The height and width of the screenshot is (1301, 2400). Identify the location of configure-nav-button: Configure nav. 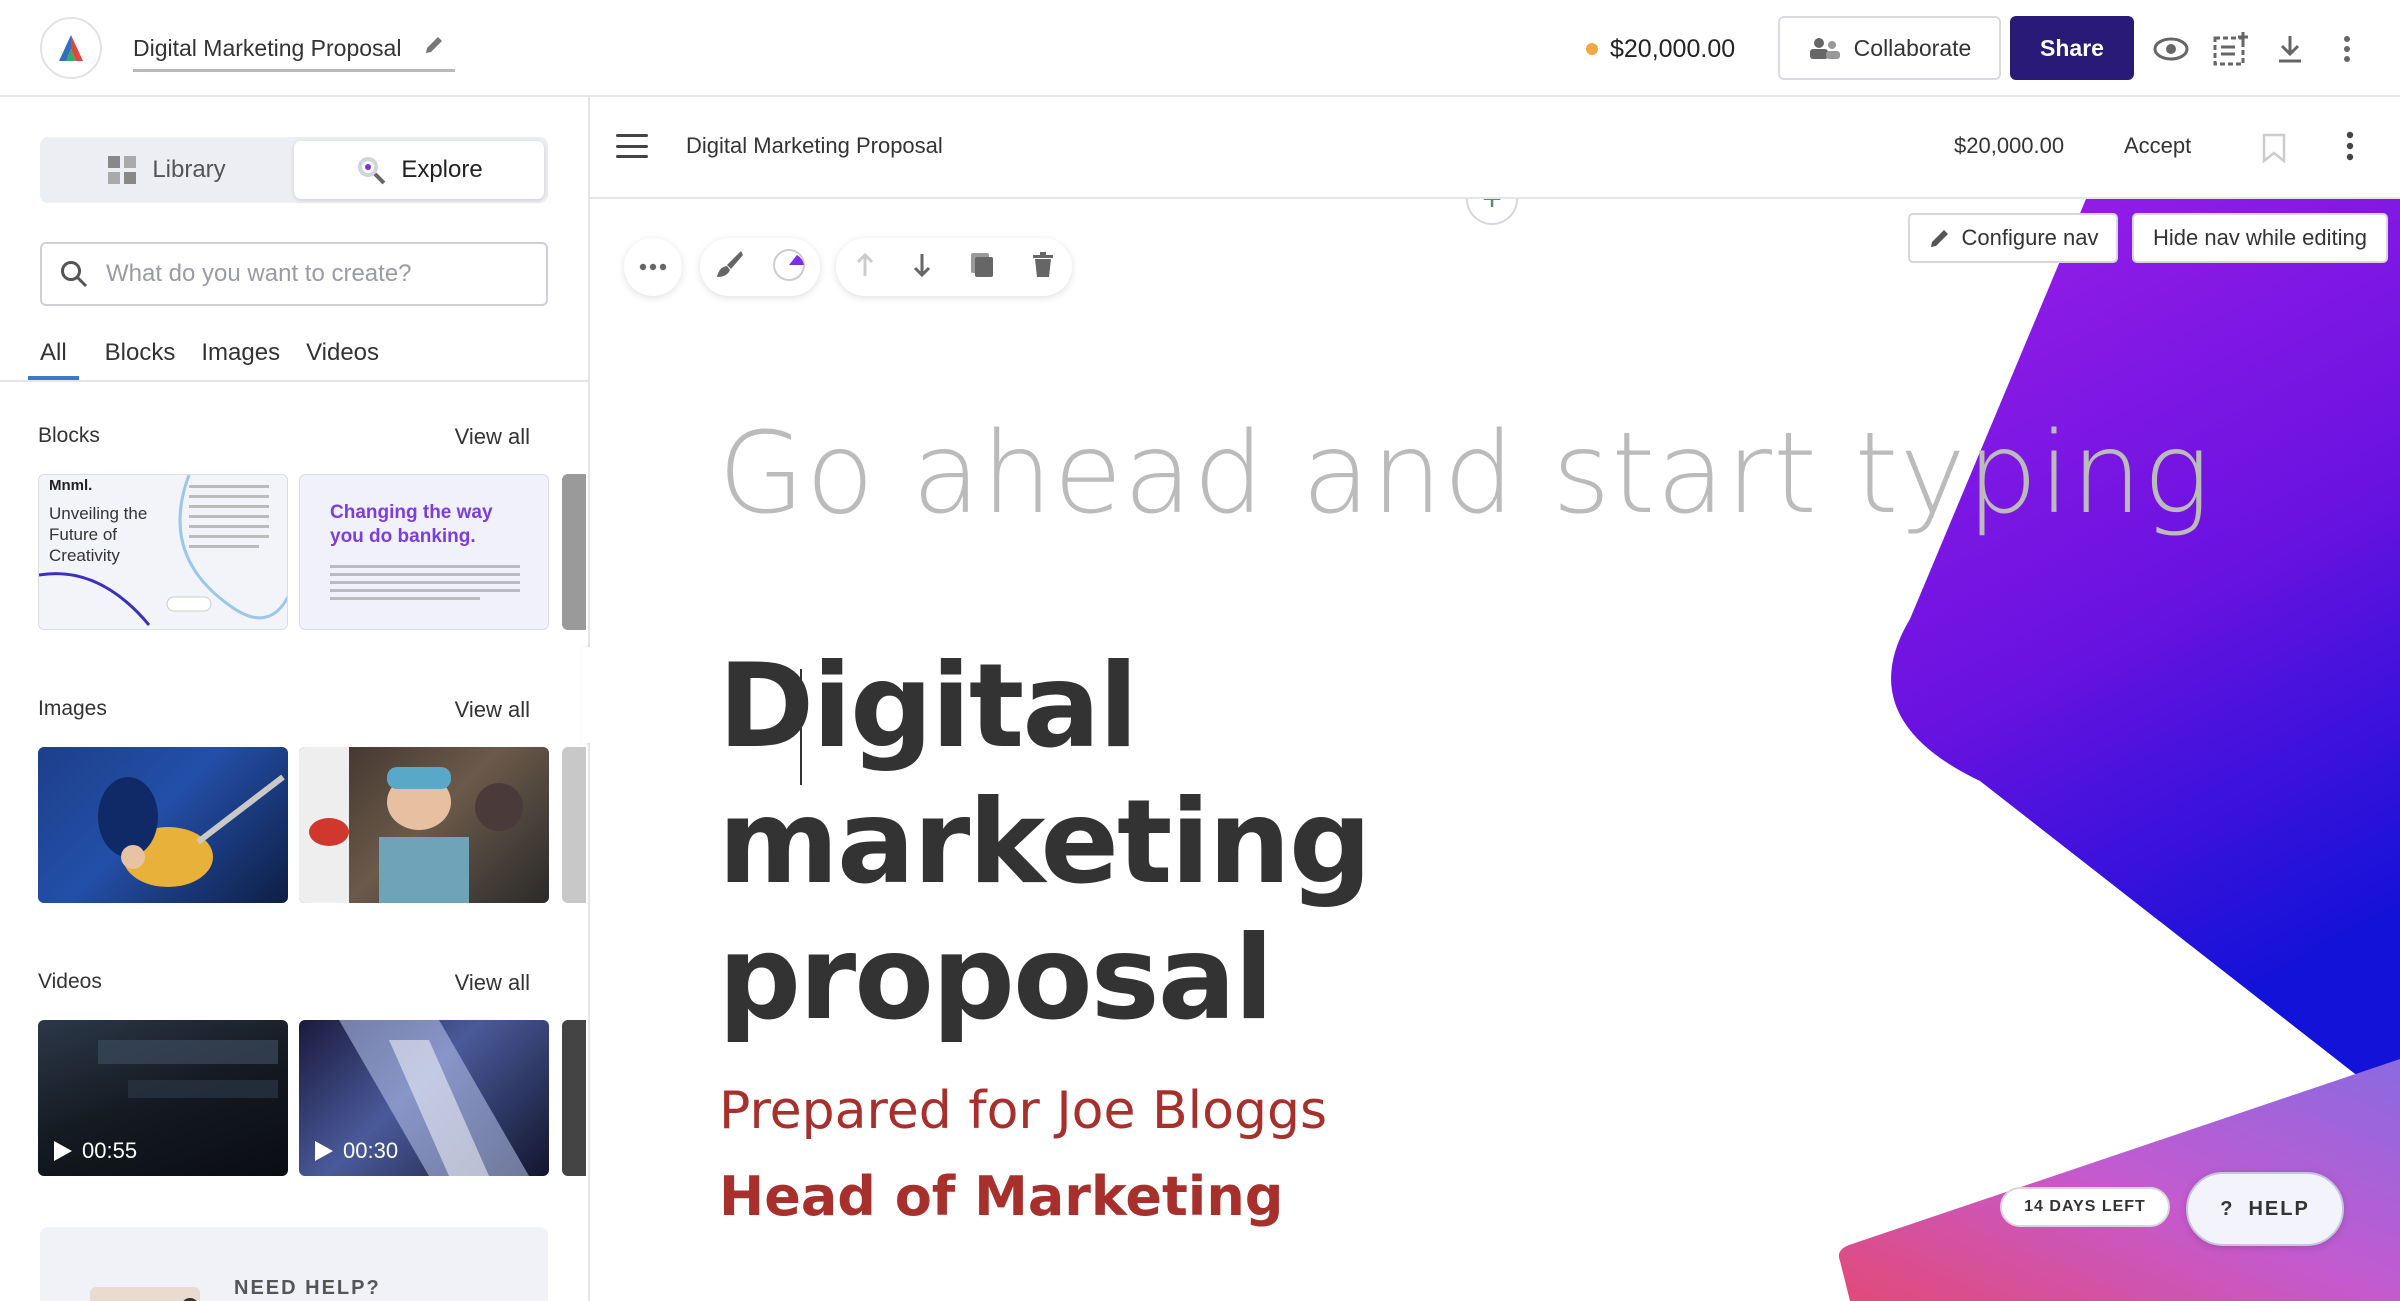
(2013, 238).